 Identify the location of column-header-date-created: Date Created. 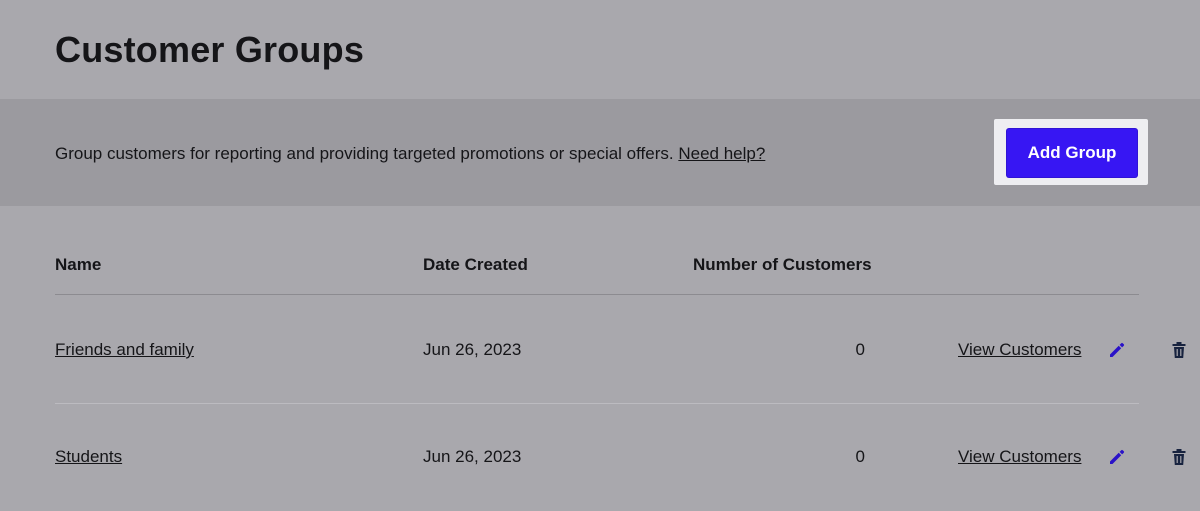
(475, 264).